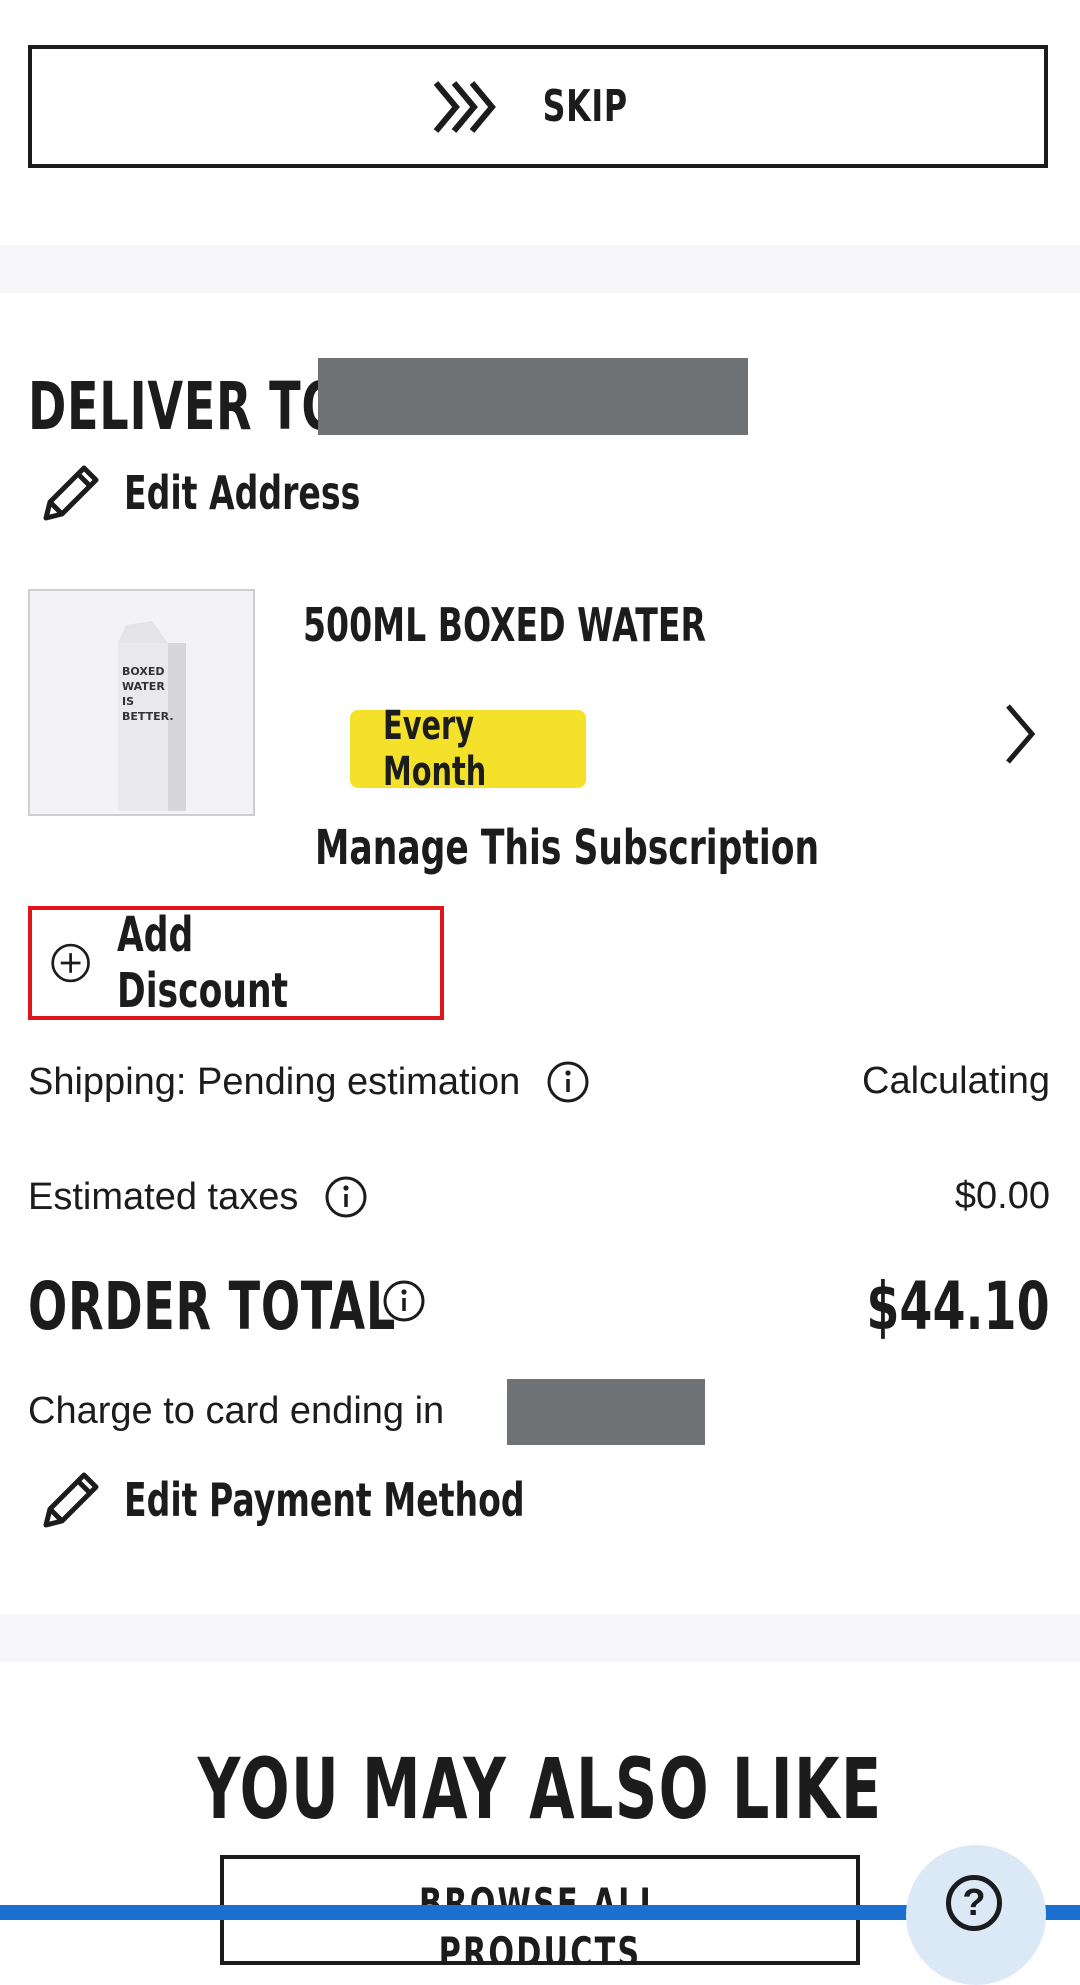 The image size is (1080, 1985). I want to click on help-button: ?, so click(976, 1915).